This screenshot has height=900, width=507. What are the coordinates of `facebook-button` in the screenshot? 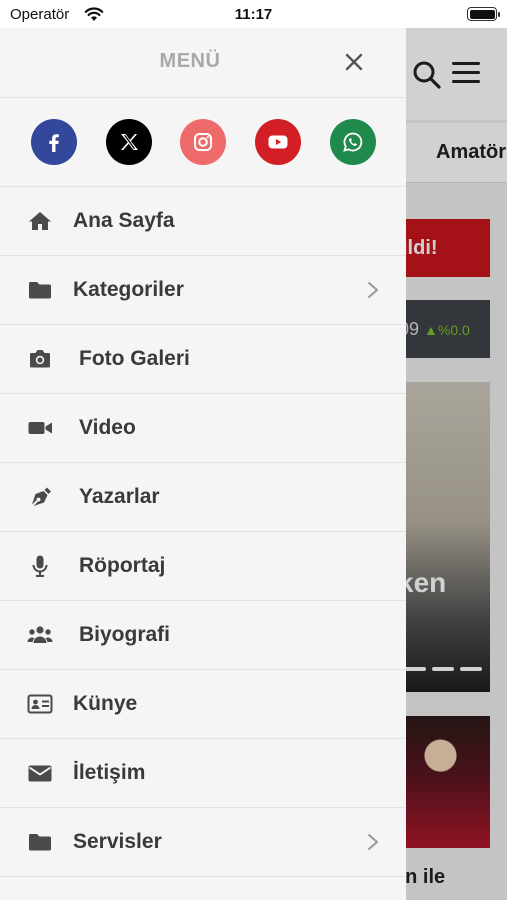 It's located at (54, 142).